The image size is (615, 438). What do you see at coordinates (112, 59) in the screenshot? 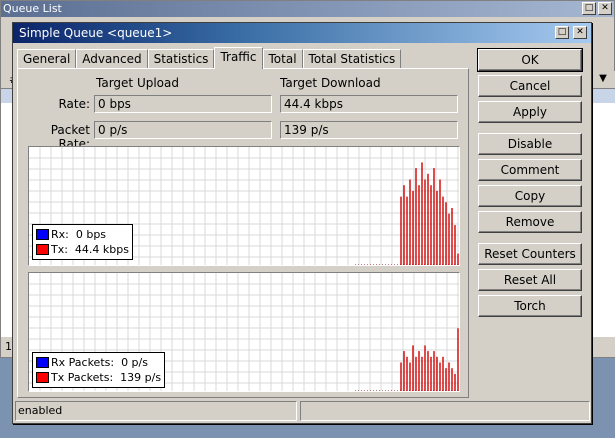
I see `tab-advanced: Advanced` at bounding box center [112, 59].